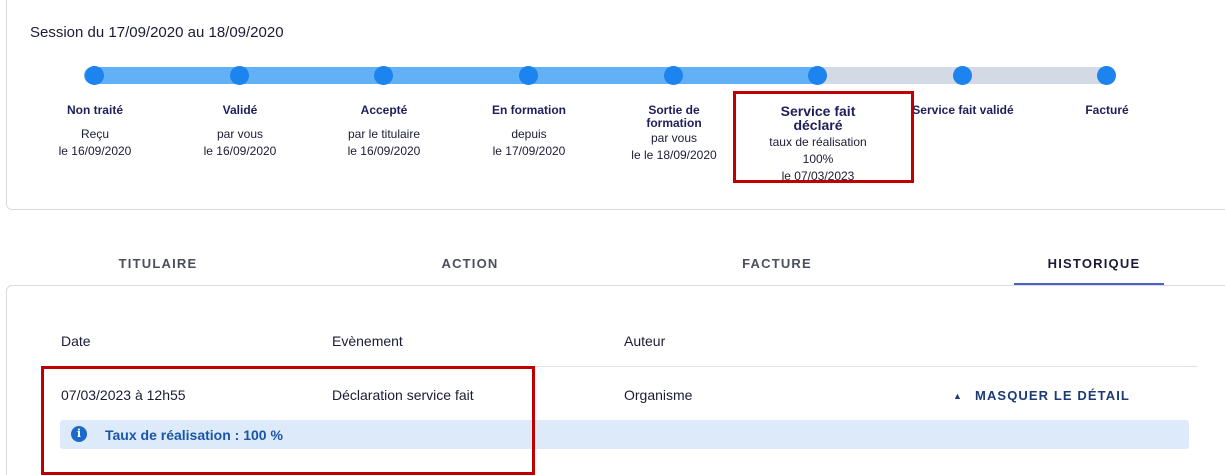 The height and width of the screenshot is (475, 1225). I want to click on step-en-formation: En formation depuis le 17/09/2020, so click(529, 132).